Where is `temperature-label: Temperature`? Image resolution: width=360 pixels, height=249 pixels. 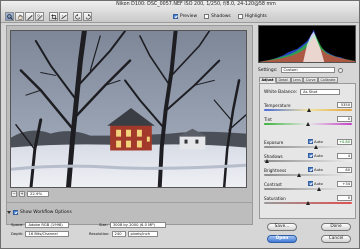
temperature-label: Temperature is located at coordinates (277, 105).